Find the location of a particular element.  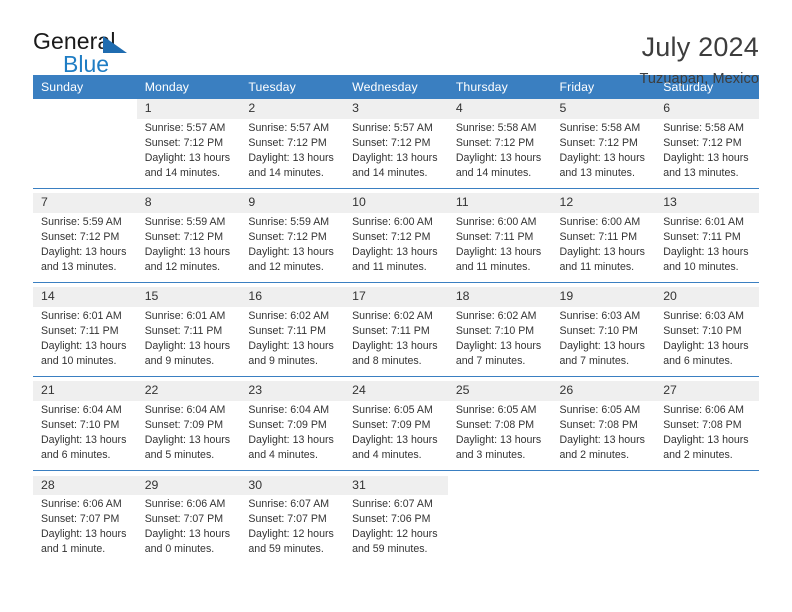

day-detail-line: and 2 minutes. is located at coordinates (698, 455).